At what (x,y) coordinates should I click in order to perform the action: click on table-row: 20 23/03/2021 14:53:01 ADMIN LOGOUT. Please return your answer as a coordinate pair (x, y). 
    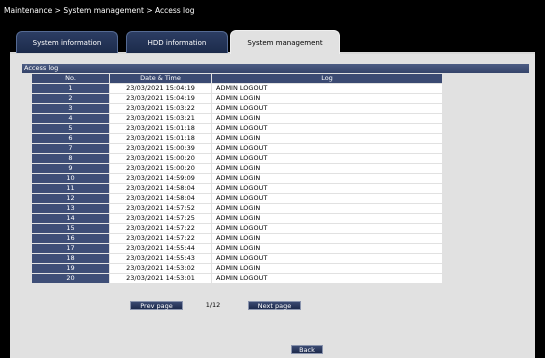
    Looking at the image, I should click on (237, 278).